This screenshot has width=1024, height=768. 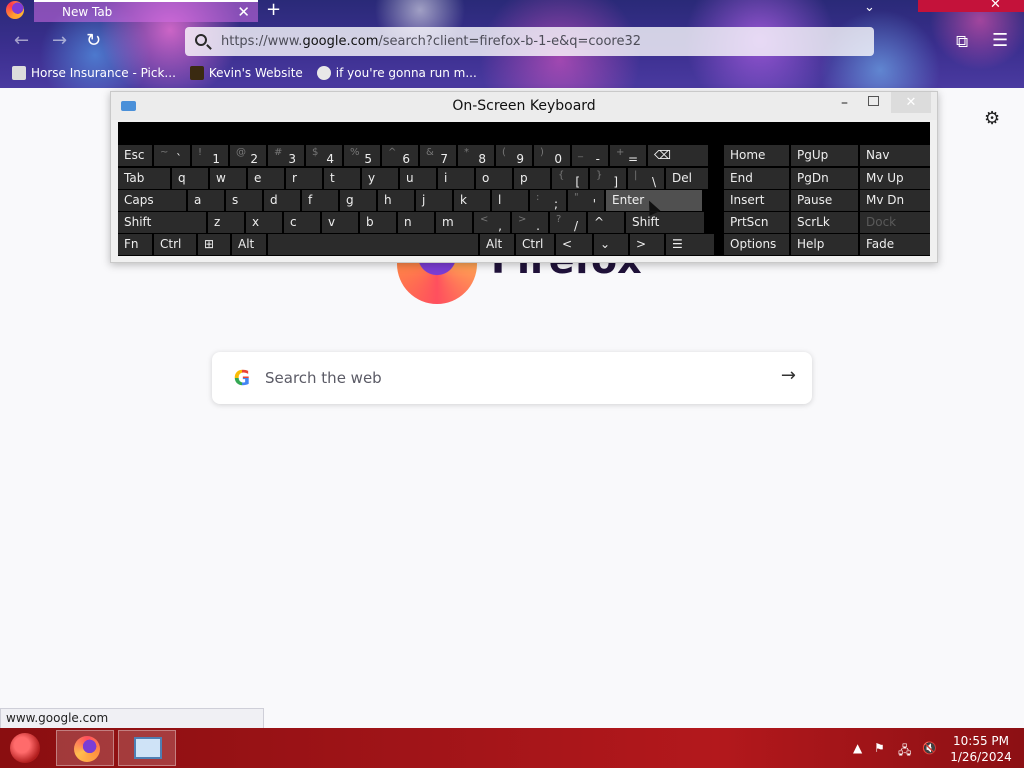 I want to click on osk-key: p, so click(x=532, y=178).